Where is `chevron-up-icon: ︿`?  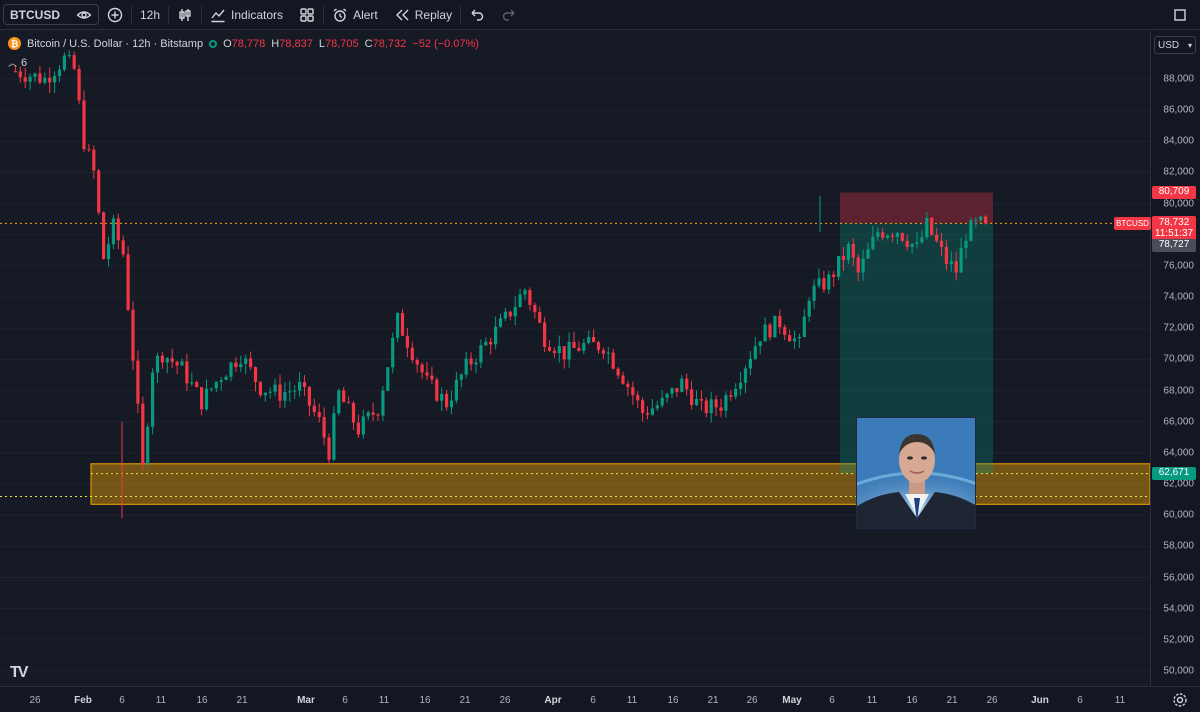 chevron-up-icon: ︿ is located at coordinates (13, 63).